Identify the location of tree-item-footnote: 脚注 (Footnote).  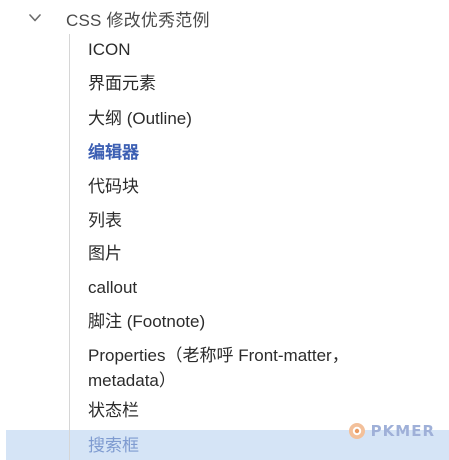
(146, 322).